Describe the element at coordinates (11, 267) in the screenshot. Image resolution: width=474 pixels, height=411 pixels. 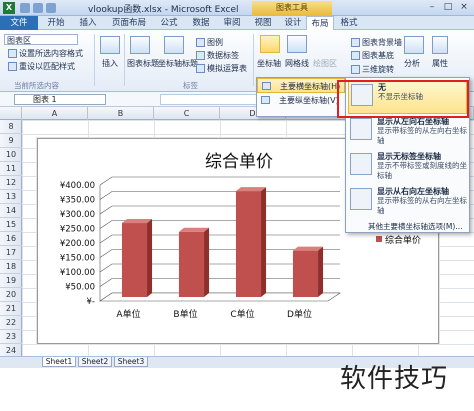
I see `row-header: 18` at that location.